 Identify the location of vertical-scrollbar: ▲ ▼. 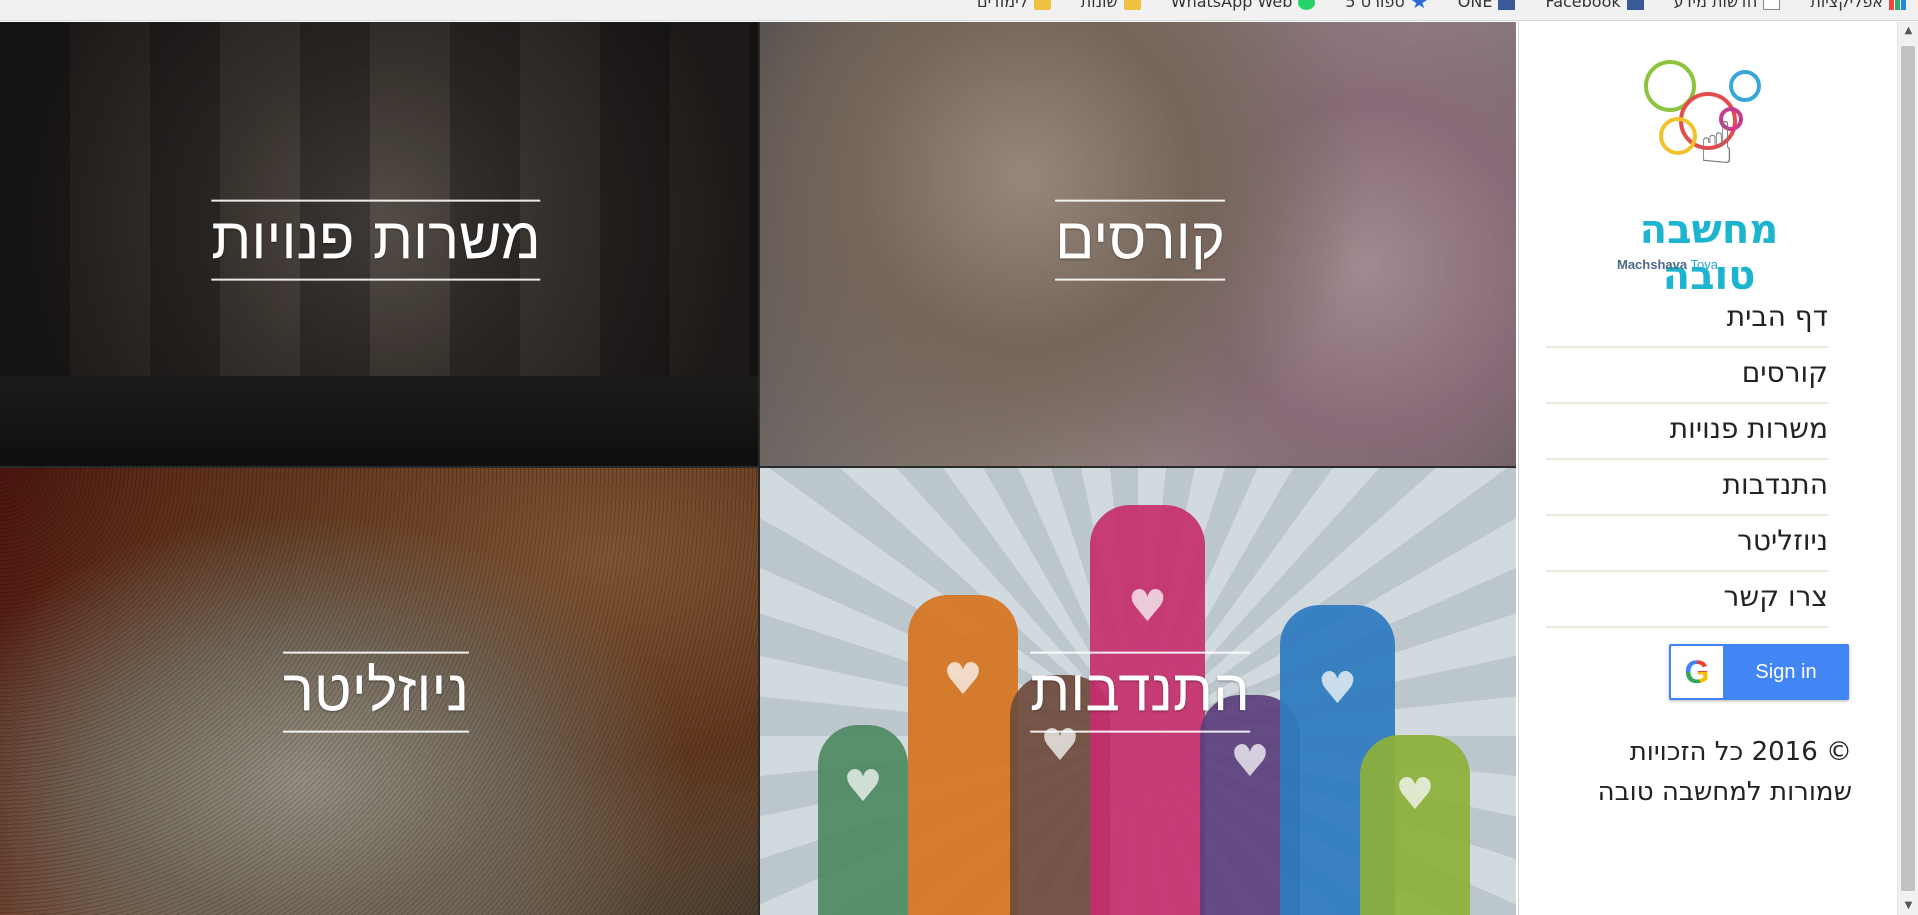
(1907, 468).